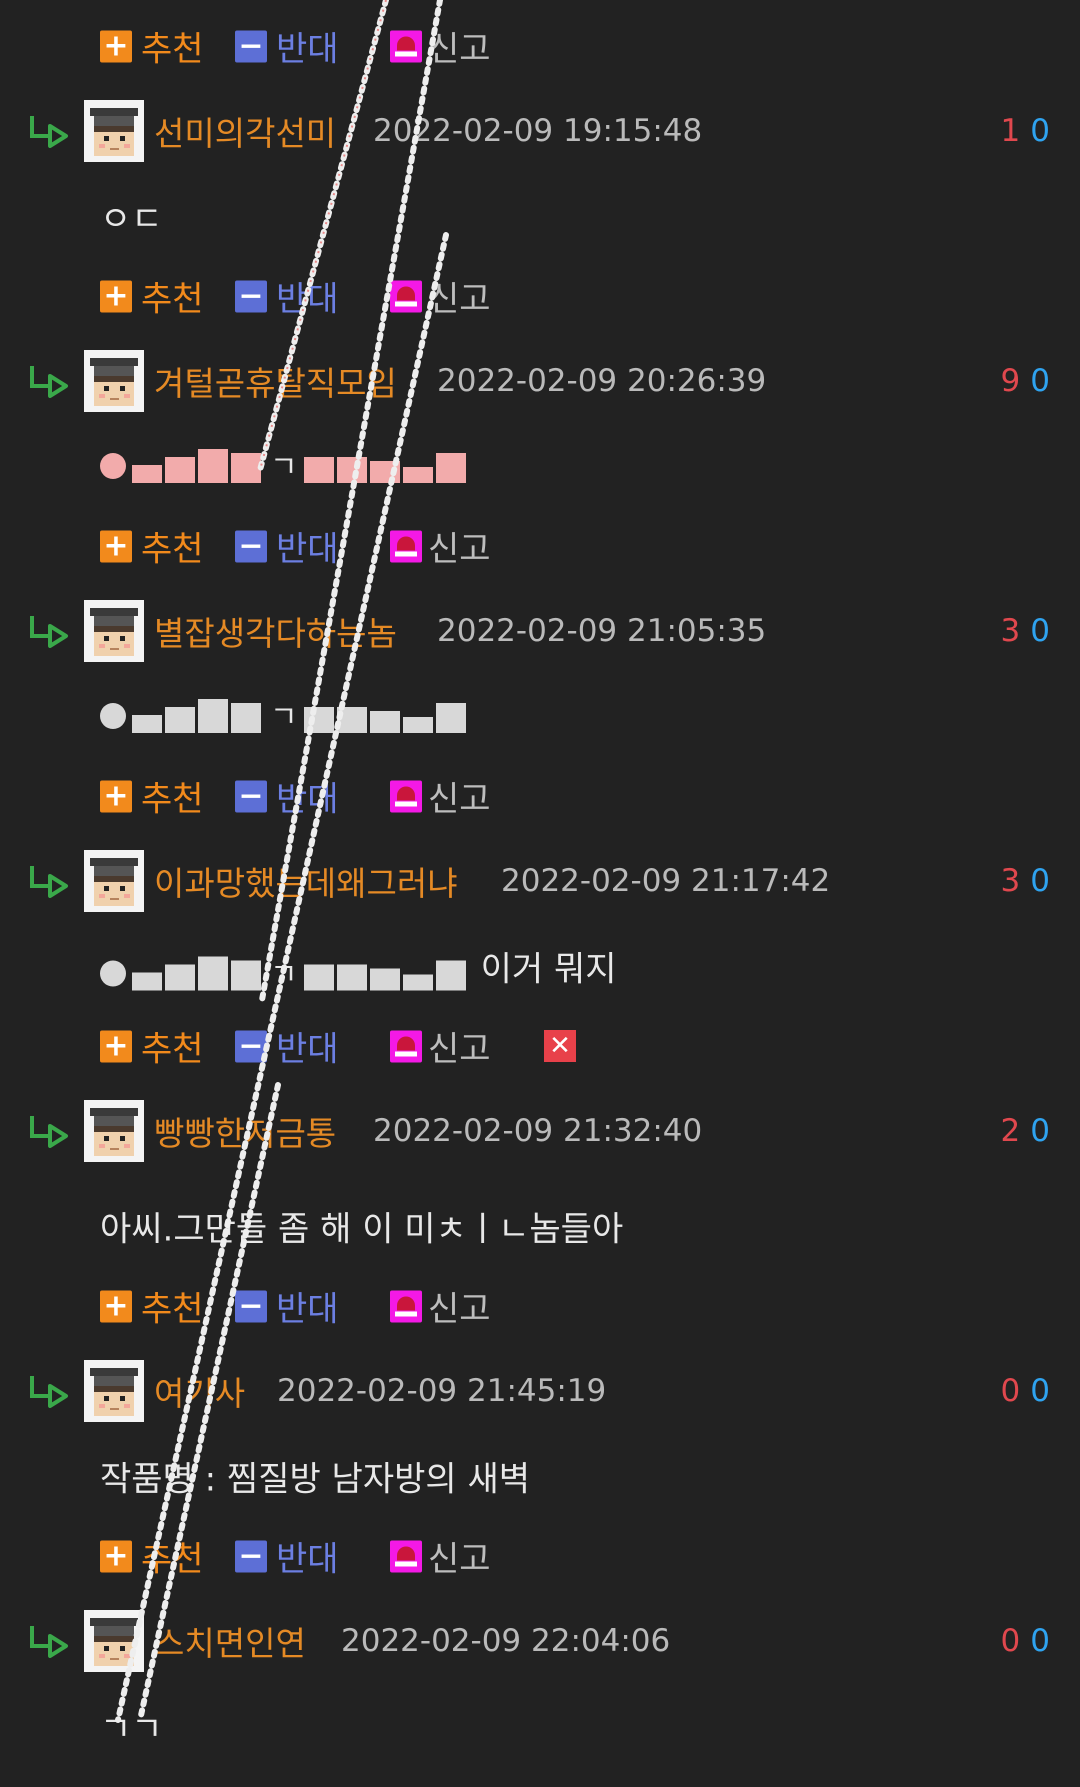 The height and width of the screenshot is (1787, 1080). I want to click on comment-body: ㅇㄷ, so click(540, 216).